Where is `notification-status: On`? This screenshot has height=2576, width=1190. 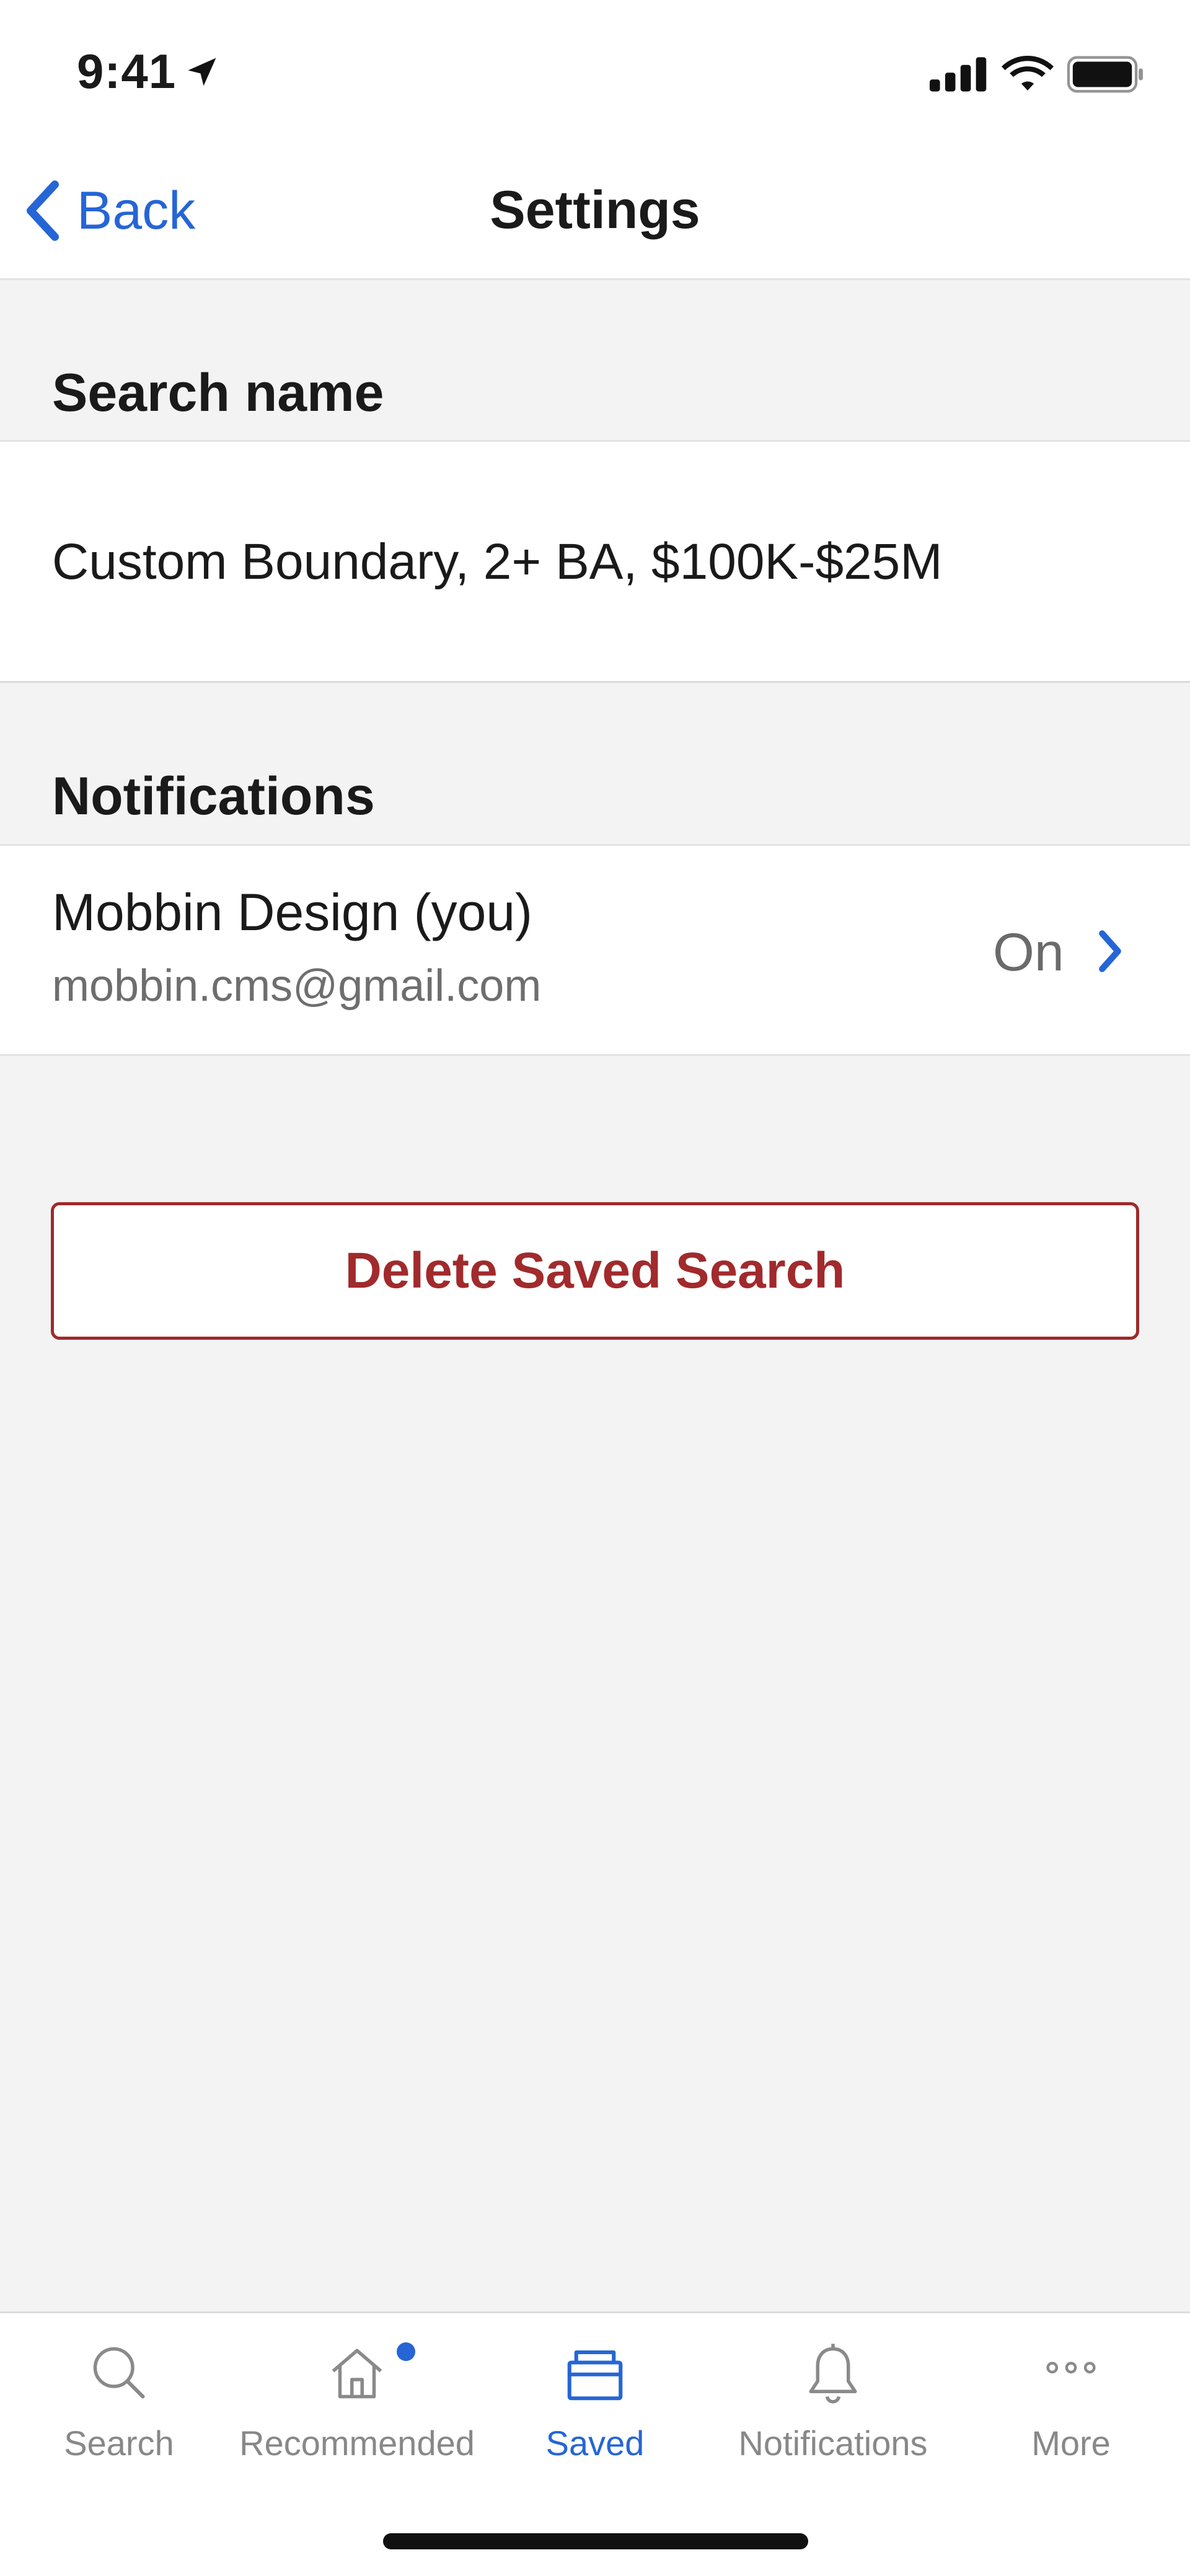 notification-status: On is located at coordinates (1028, 953).